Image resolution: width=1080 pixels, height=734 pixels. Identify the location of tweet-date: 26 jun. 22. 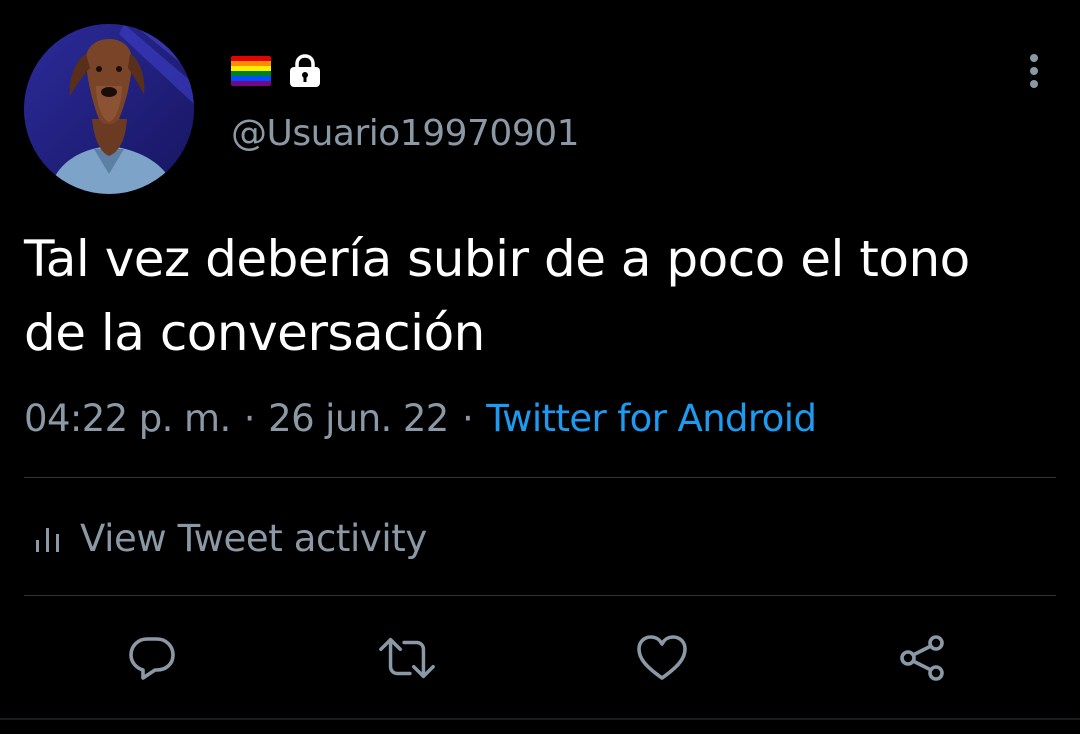
(358, 418).